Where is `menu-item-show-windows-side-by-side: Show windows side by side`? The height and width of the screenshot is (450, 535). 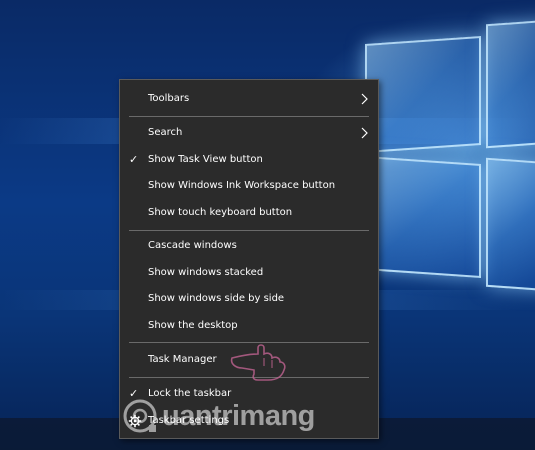 menu-item-show-windows-side-by-side: Show windows side by side is located at coordinates (249, 299).